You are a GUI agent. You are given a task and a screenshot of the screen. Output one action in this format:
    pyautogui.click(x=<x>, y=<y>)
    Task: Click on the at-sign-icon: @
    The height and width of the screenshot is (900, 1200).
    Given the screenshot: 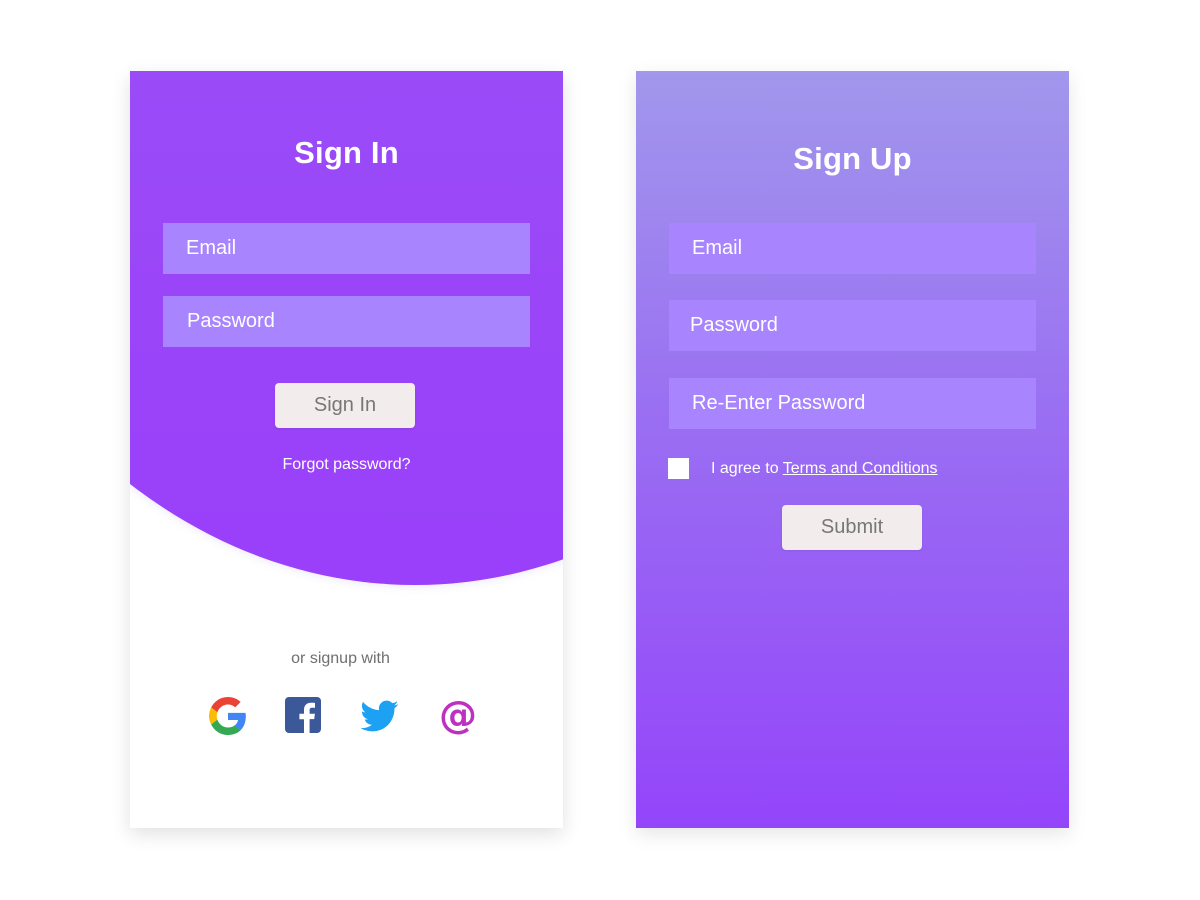 What is the action you would take?
    pyautogui.click(x=458, y=715)
    